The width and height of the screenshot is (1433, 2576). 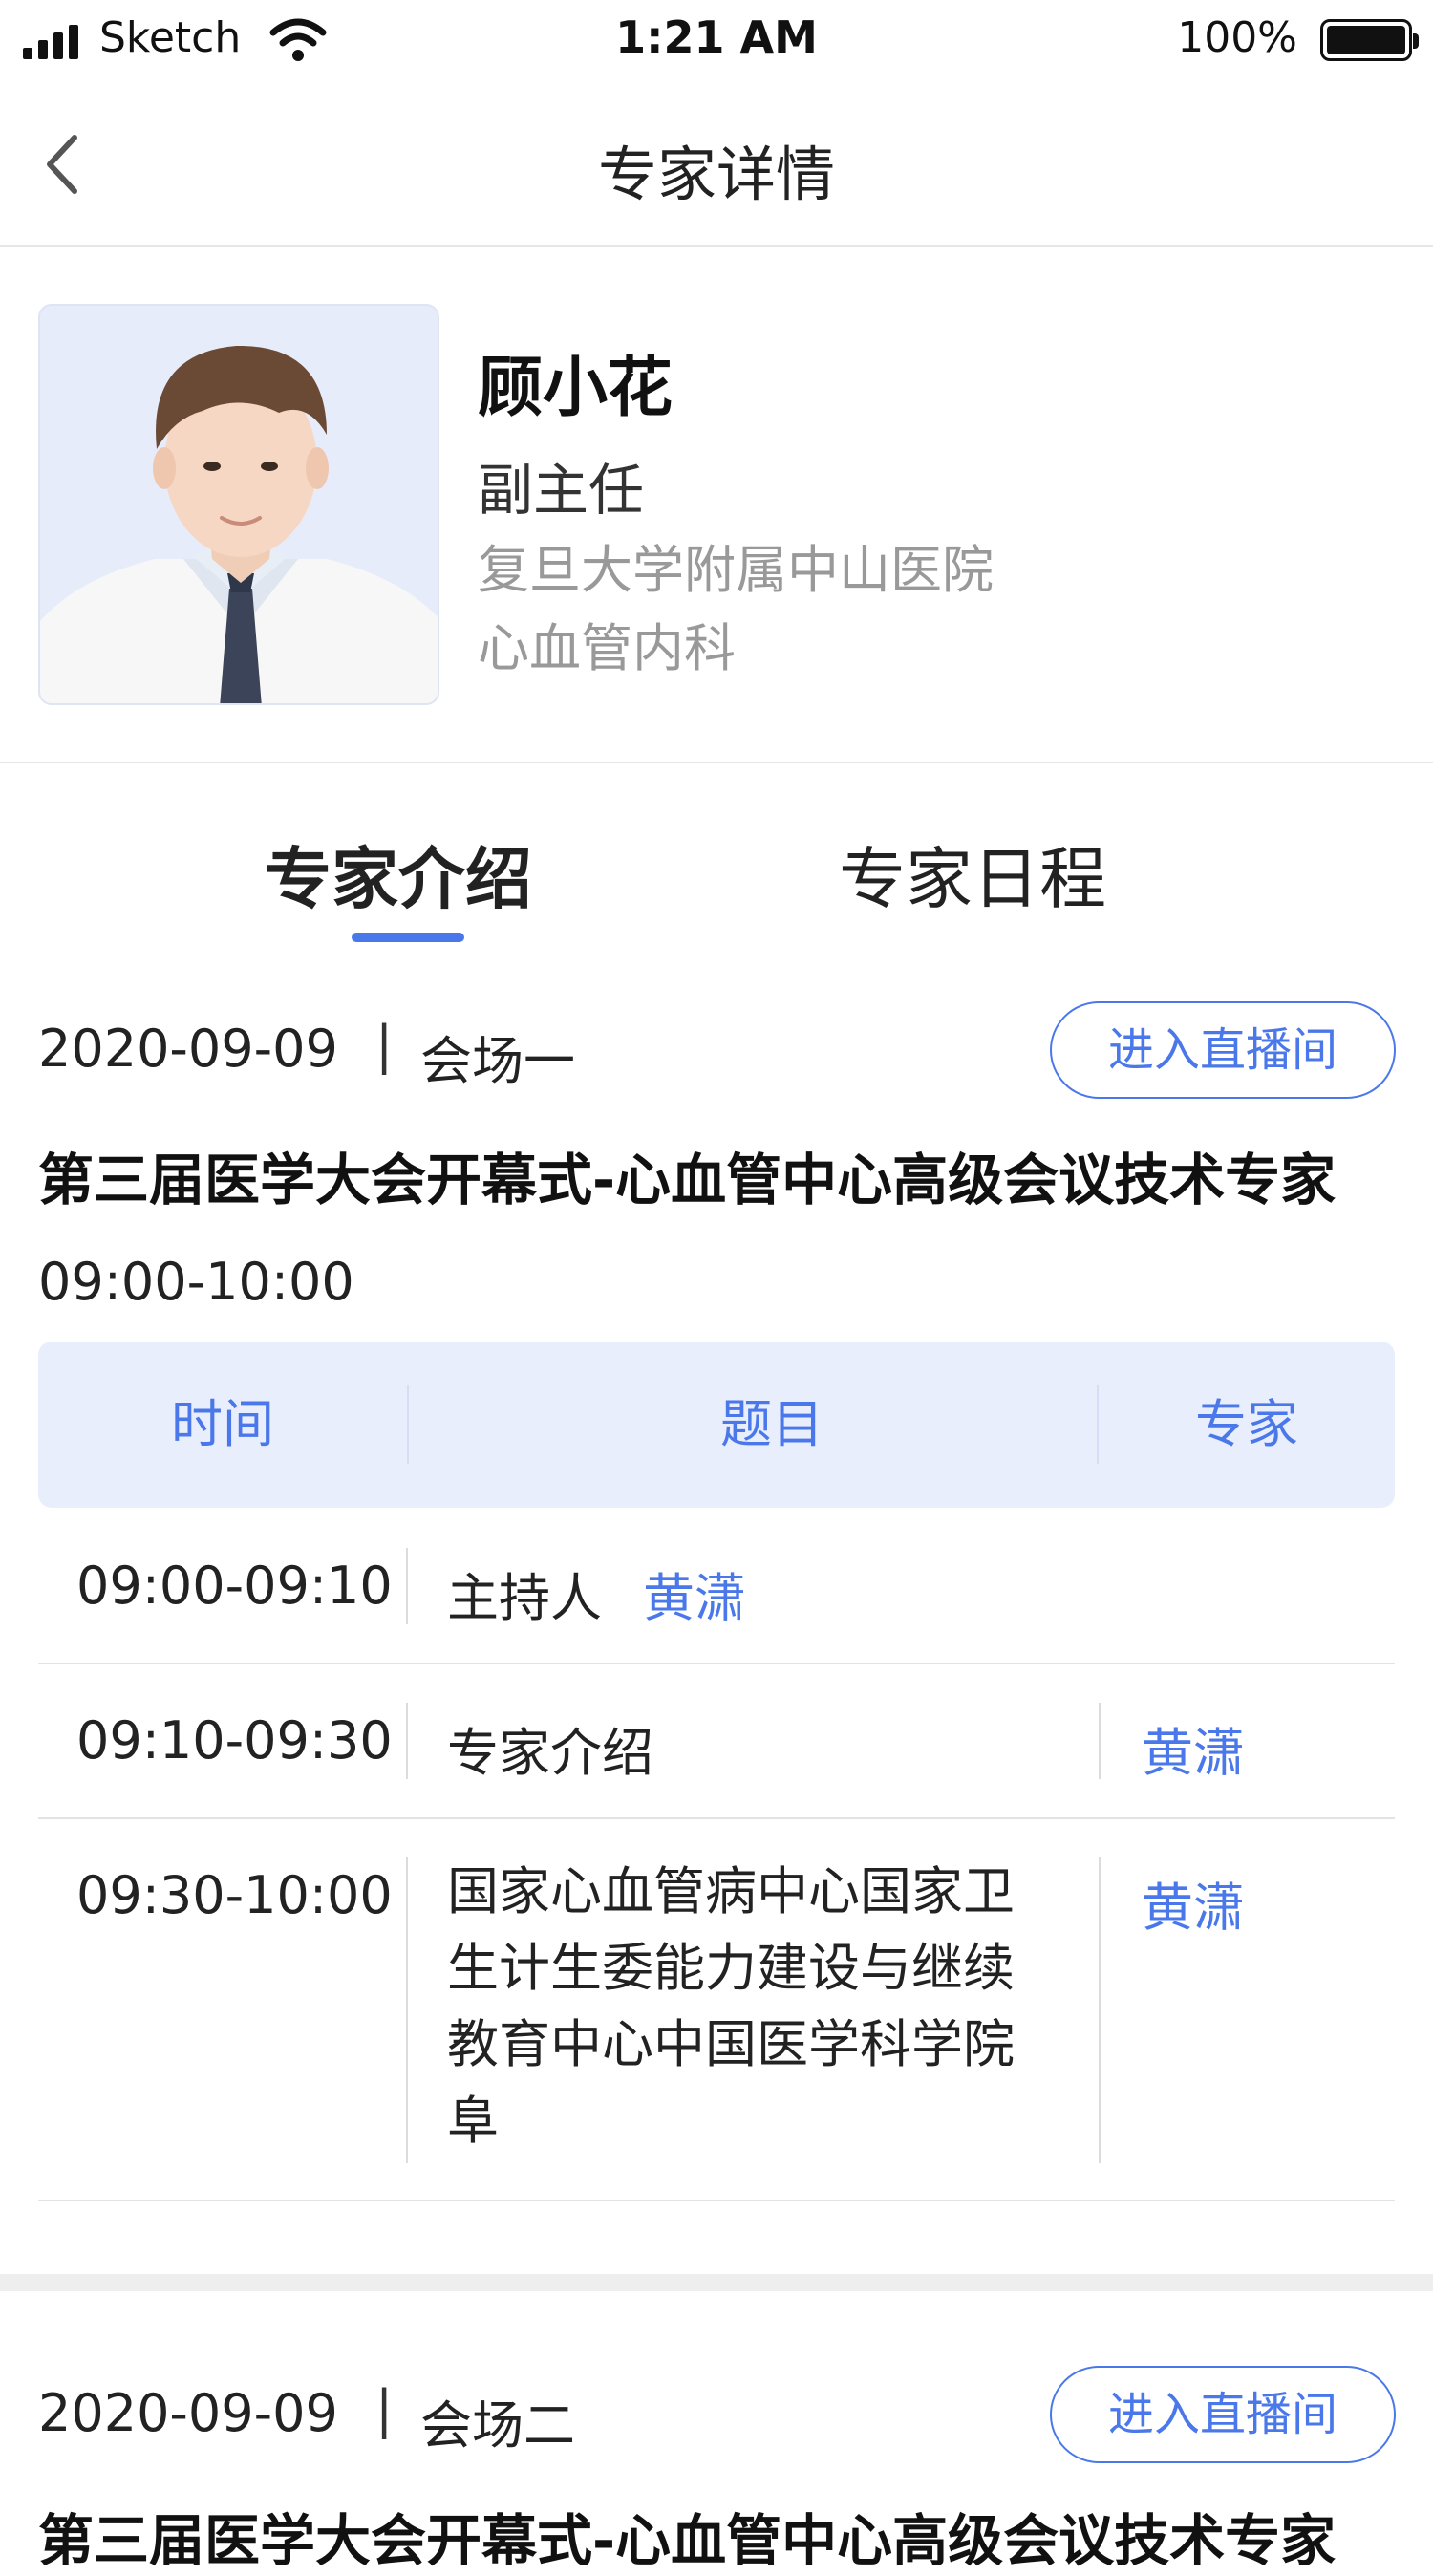 I want to click on session-venue: 会场二, so click(x=498, y=2425).